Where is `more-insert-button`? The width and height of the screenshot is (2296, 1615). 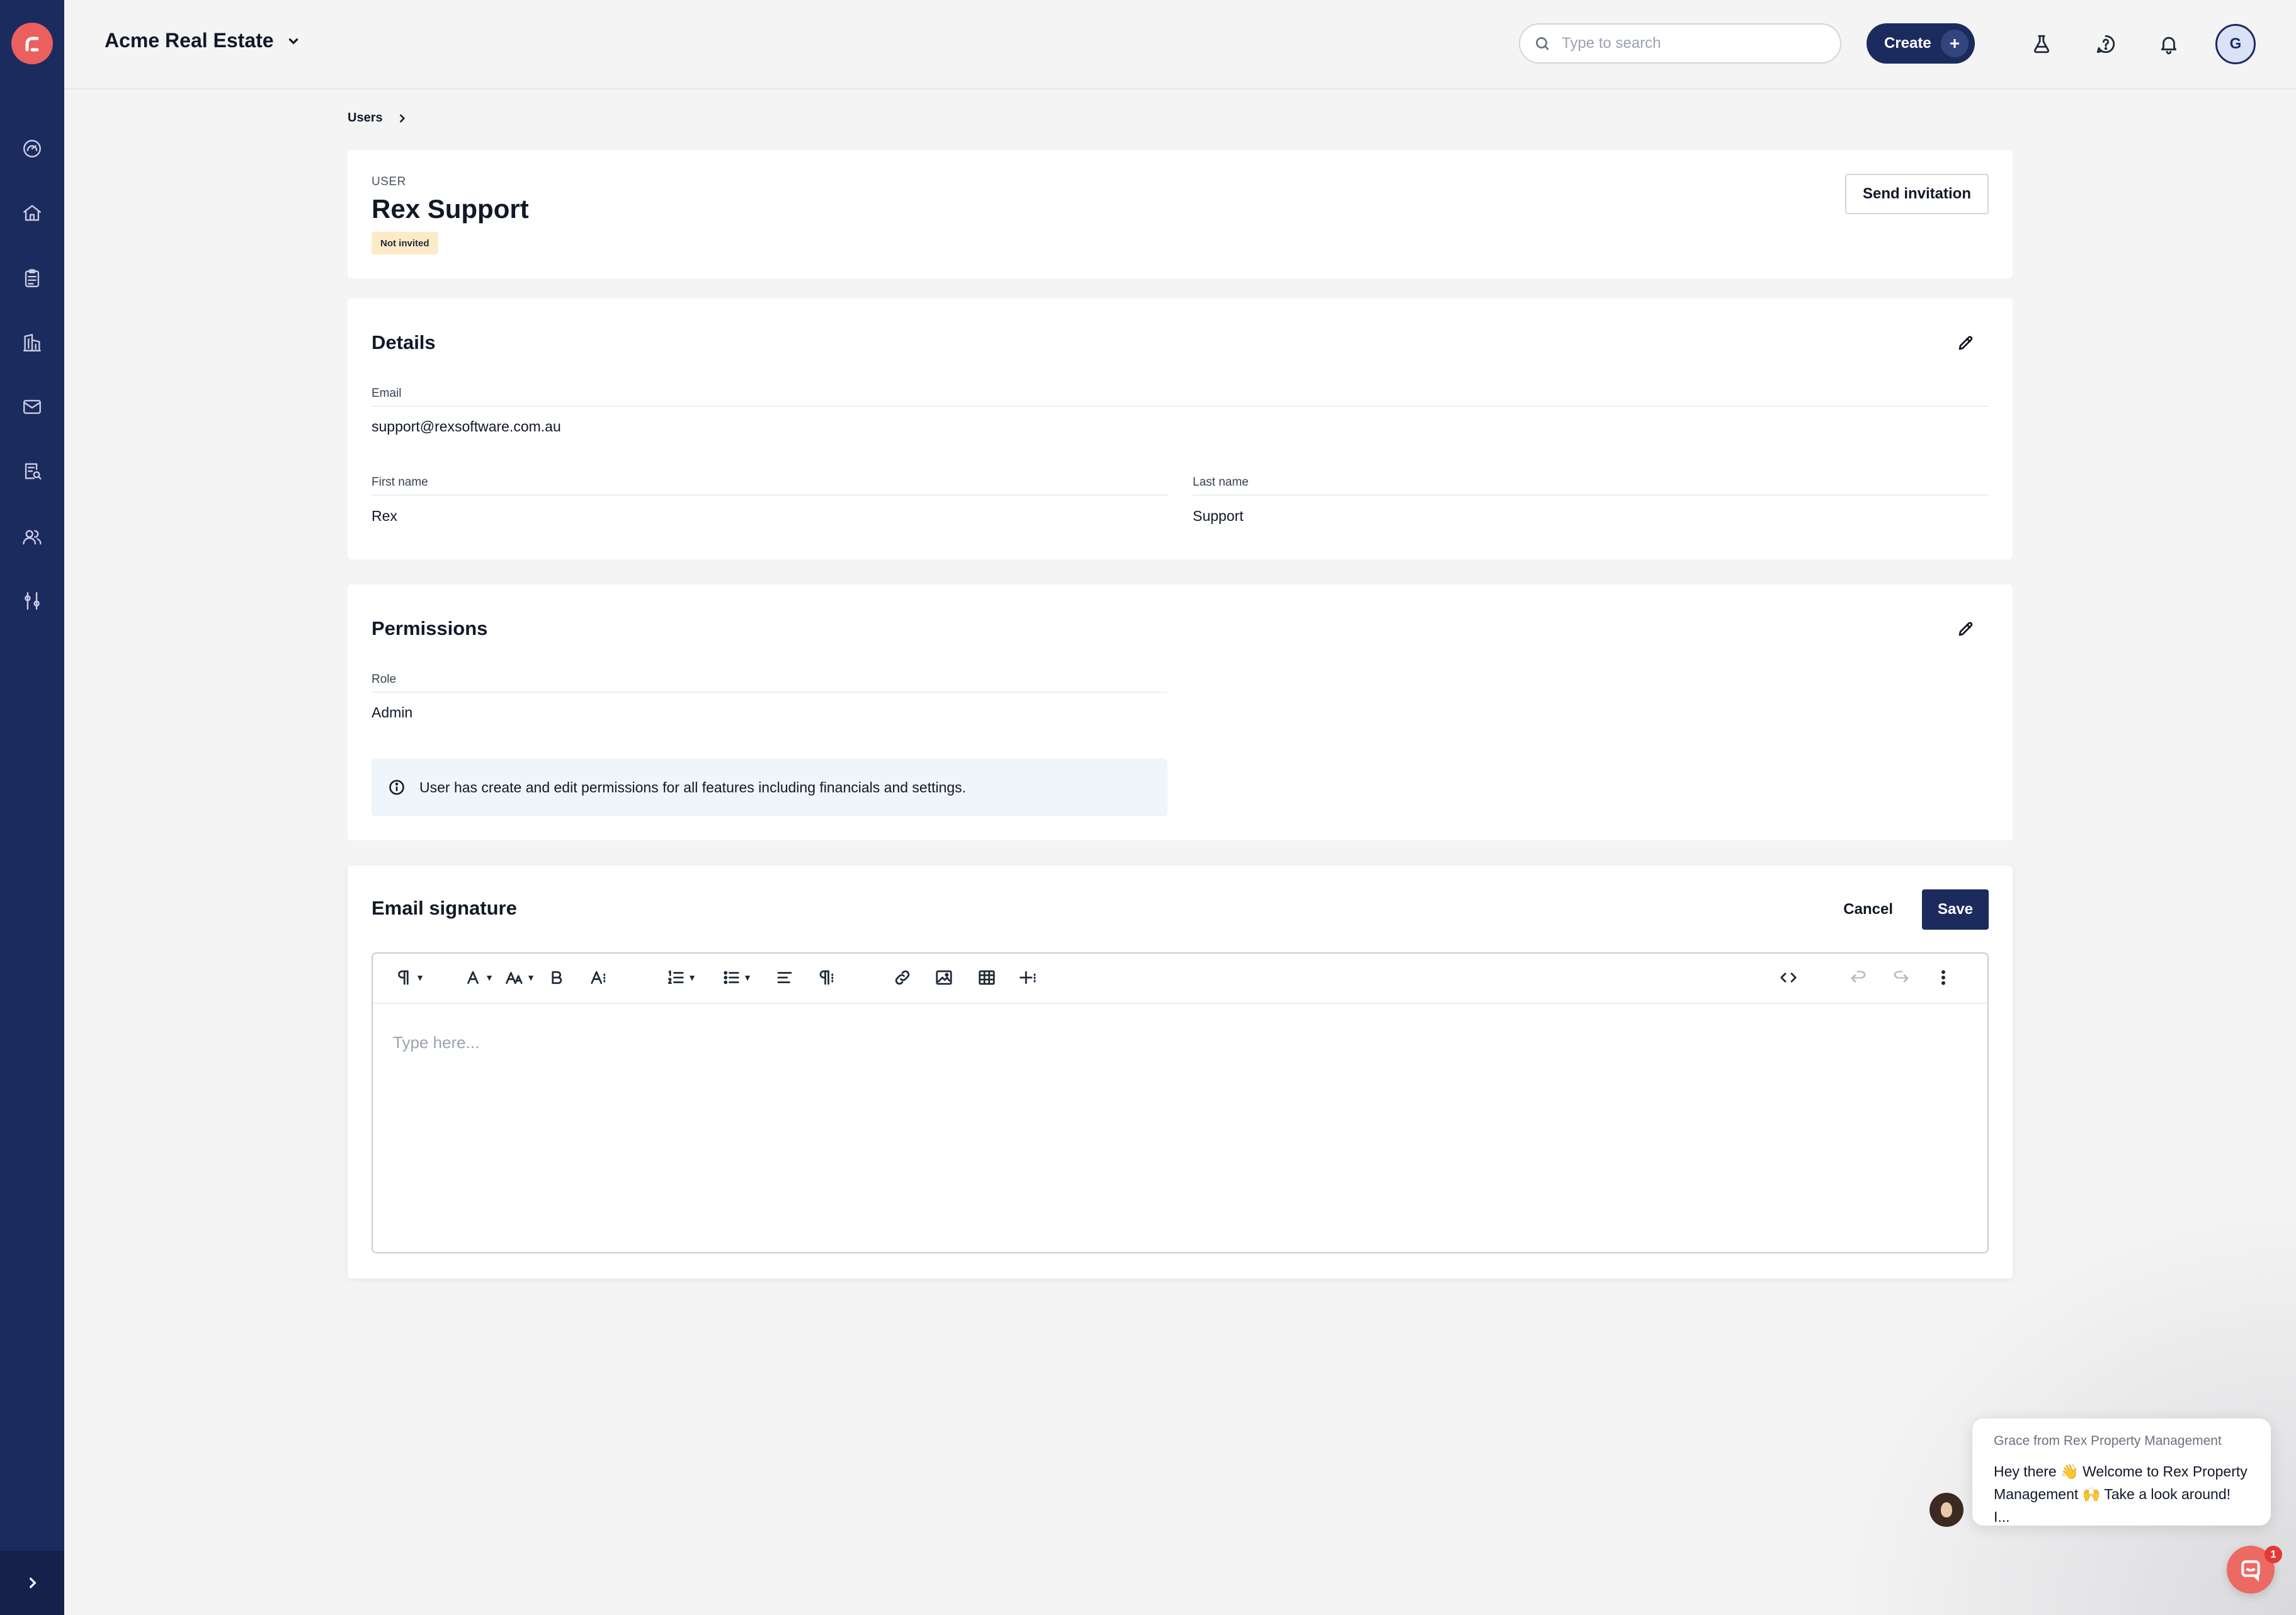
more-insert-button is located at coordinates (1029, 977).